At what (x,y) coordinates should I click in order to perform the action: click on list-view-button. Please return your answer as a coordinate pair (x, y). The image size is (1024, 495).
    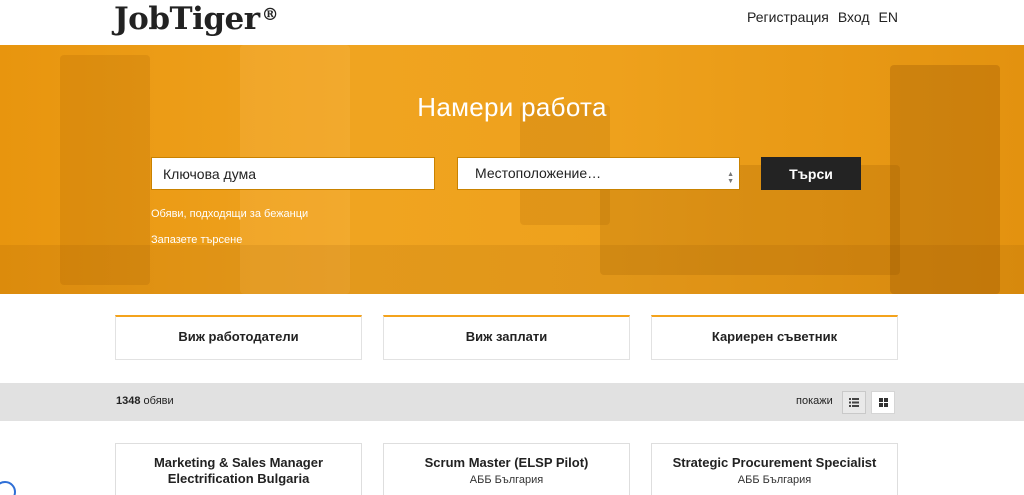
    Looking at the image, I should click on (854, 402).